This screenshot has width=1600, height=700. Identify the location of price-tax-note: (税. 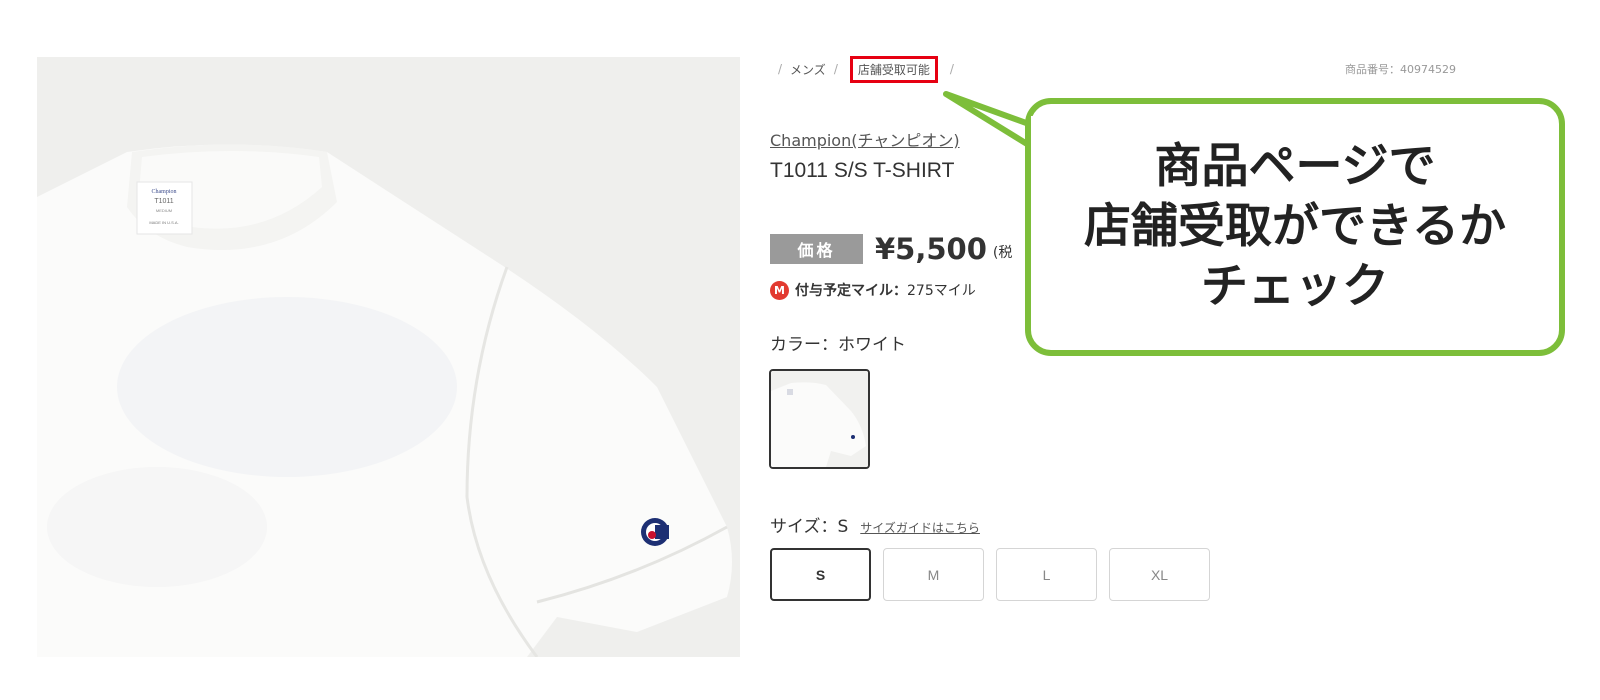
(1002, 253).